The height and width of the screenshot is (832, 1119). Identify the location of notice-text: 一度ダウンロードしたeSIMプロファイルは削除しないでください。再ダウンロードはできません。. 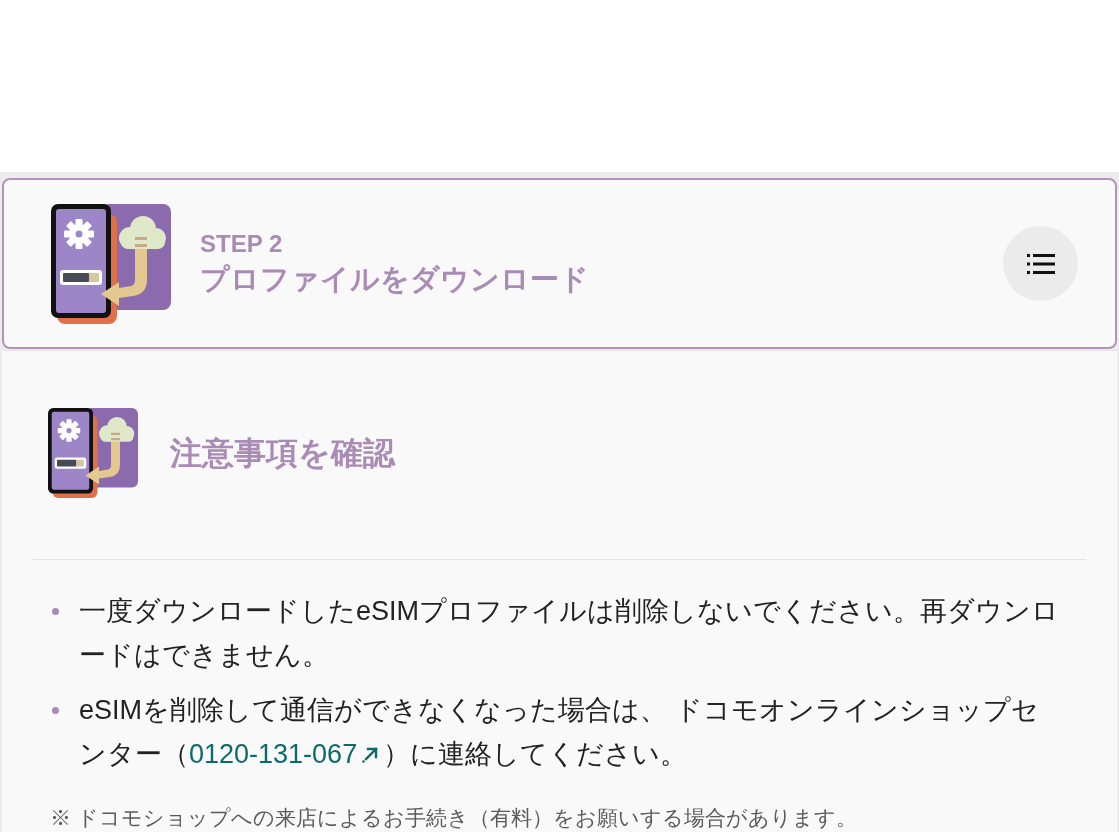
(569, 633).